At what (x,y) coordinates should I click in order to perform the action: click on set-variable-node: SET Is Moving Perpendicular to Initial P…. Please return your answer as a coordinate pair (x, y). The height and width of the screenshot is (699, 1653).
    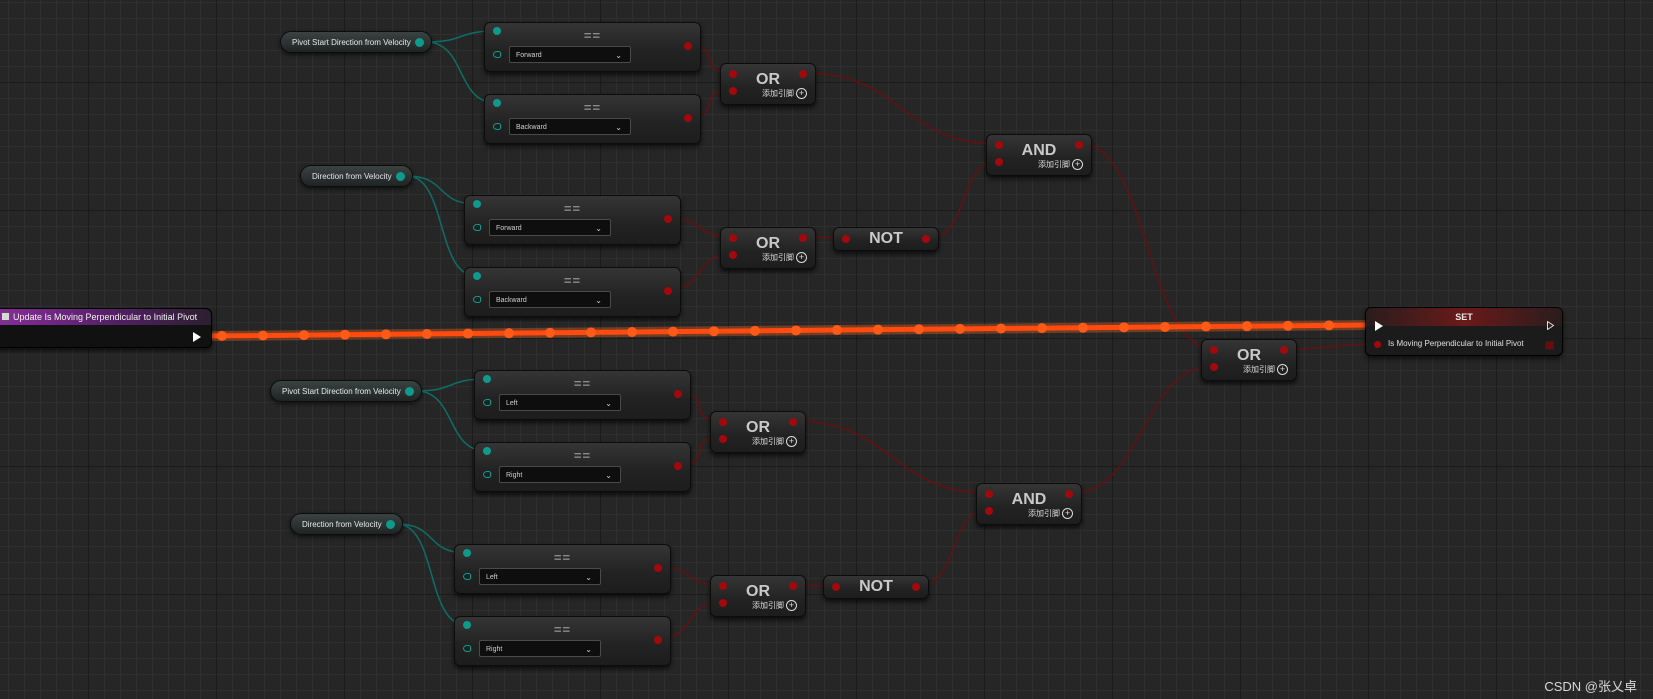
    Looking at the image, I should click on (1464, 331).